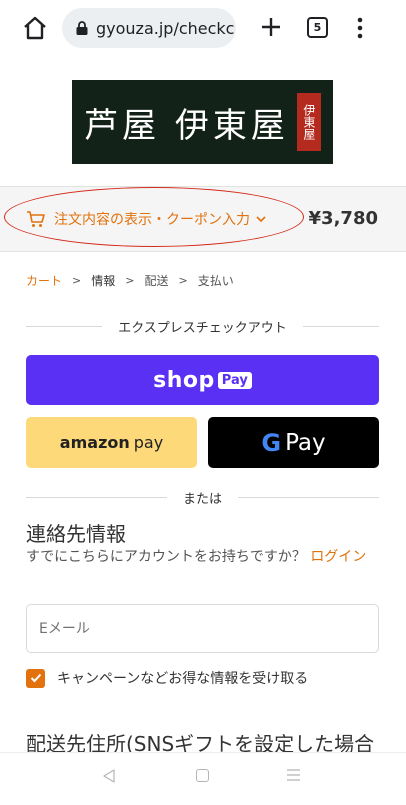 The image size is (406, 805). Describe the element at coordinates (165, 28) in the screenshot. I see `url-text: gyouza.jp/checkc` at that location.